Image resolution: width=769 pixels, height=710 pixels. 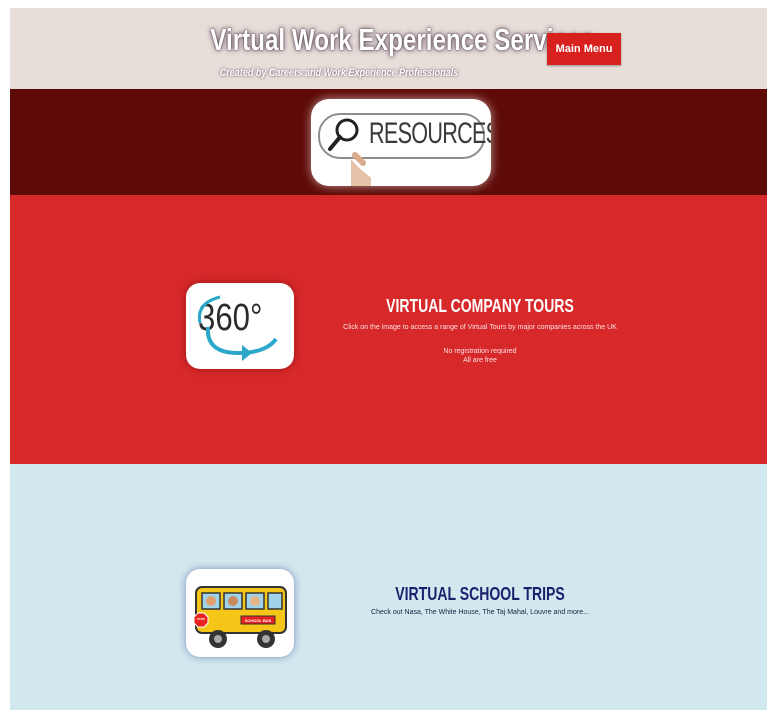 I want to click on resources-word: RESOURCES, so click(x=430, y=133).